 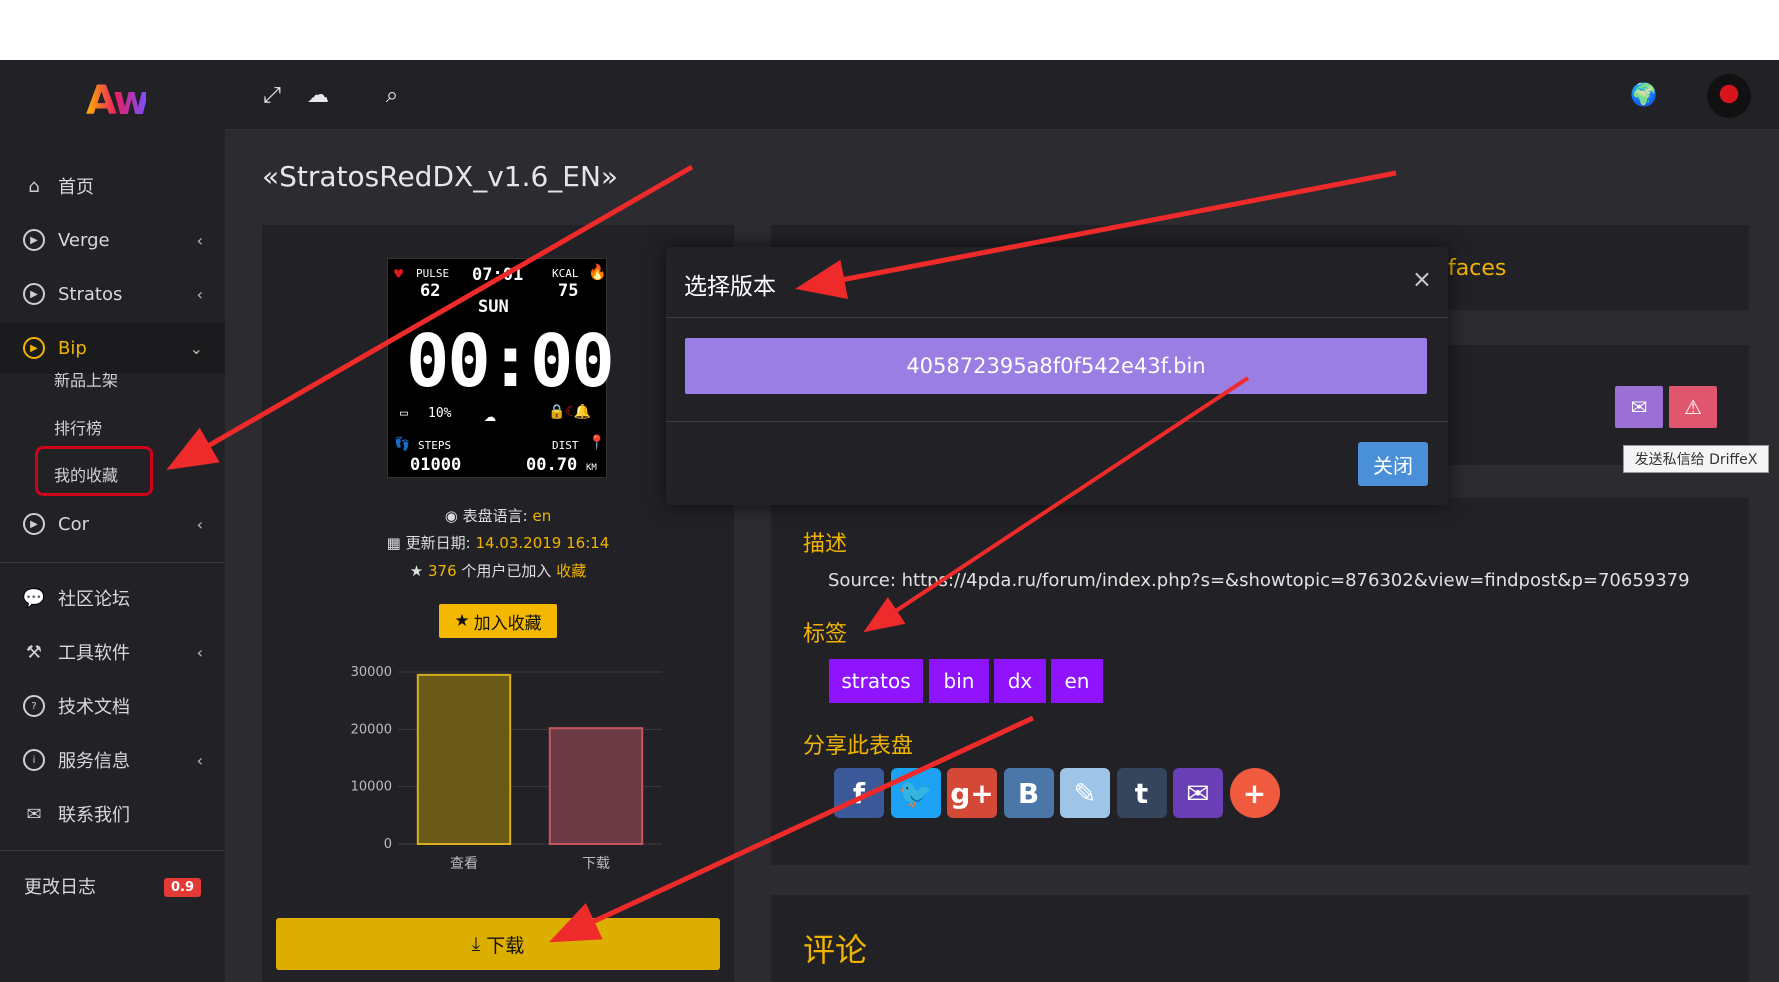 I want to click on sidebar-item-label: 首页, so click(x=76, y=187).